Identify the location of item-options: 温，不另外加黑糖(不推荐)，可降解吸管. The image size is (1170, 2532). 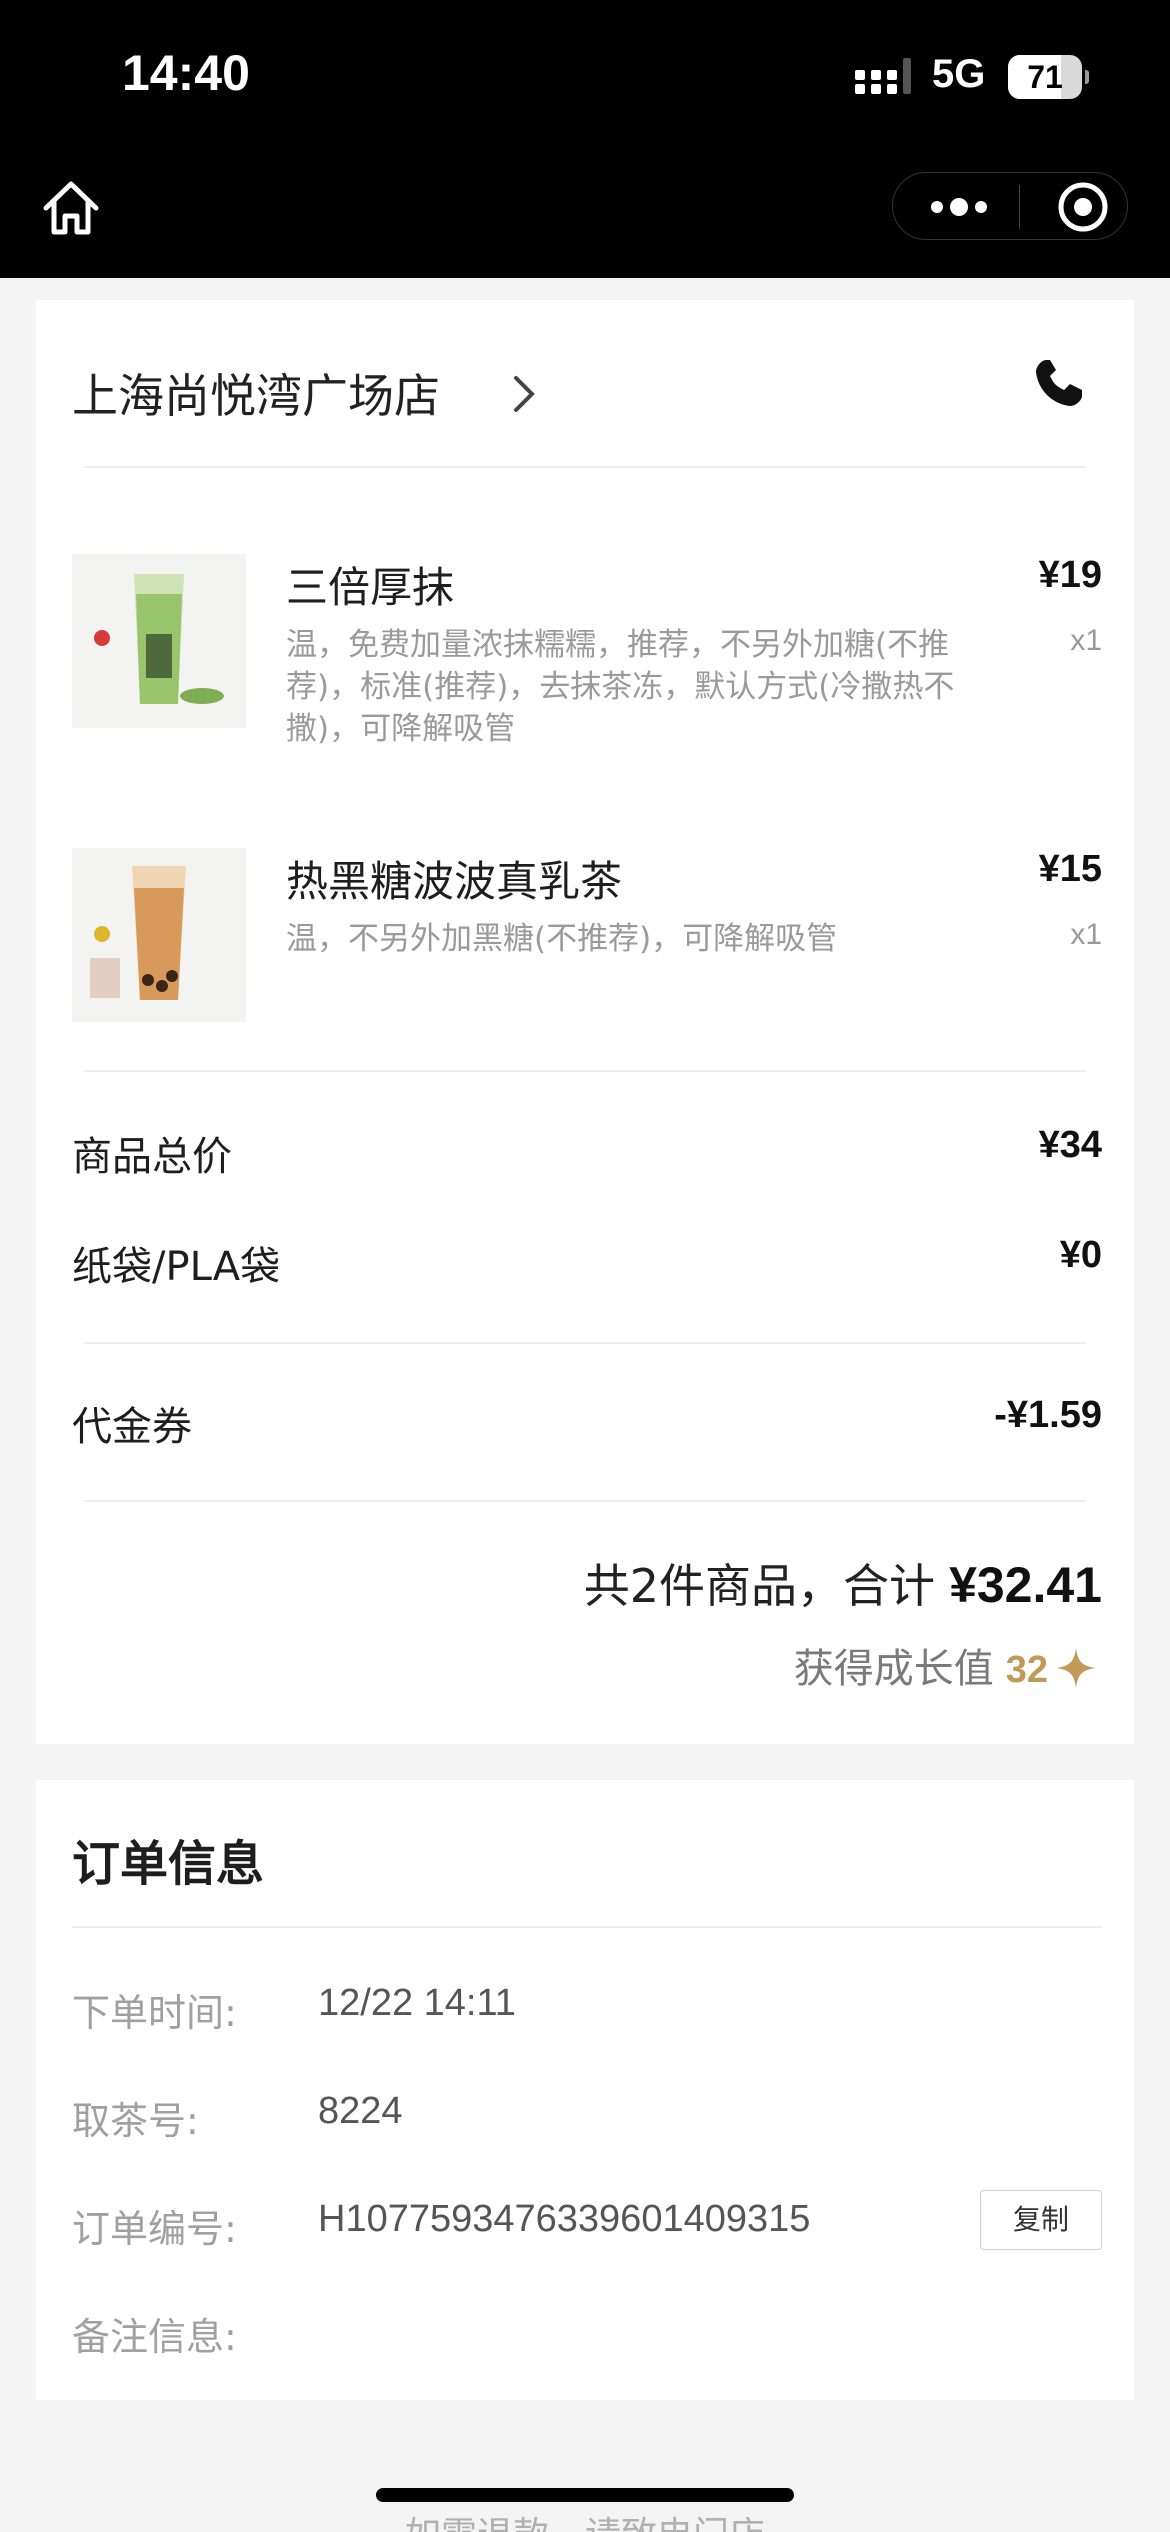
(562, 939).